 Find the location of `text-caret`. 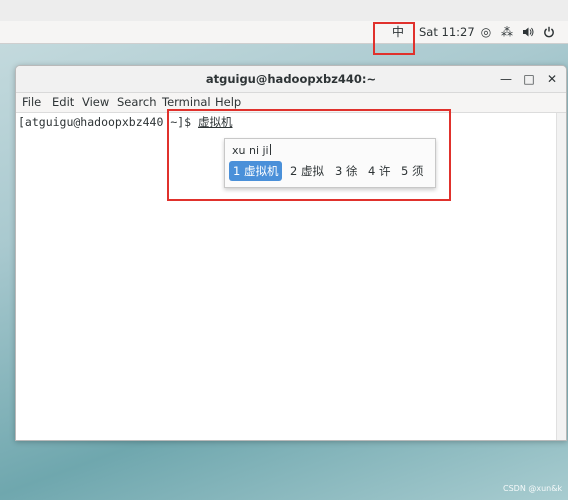

text-caret is located at coordinates (270, 149).